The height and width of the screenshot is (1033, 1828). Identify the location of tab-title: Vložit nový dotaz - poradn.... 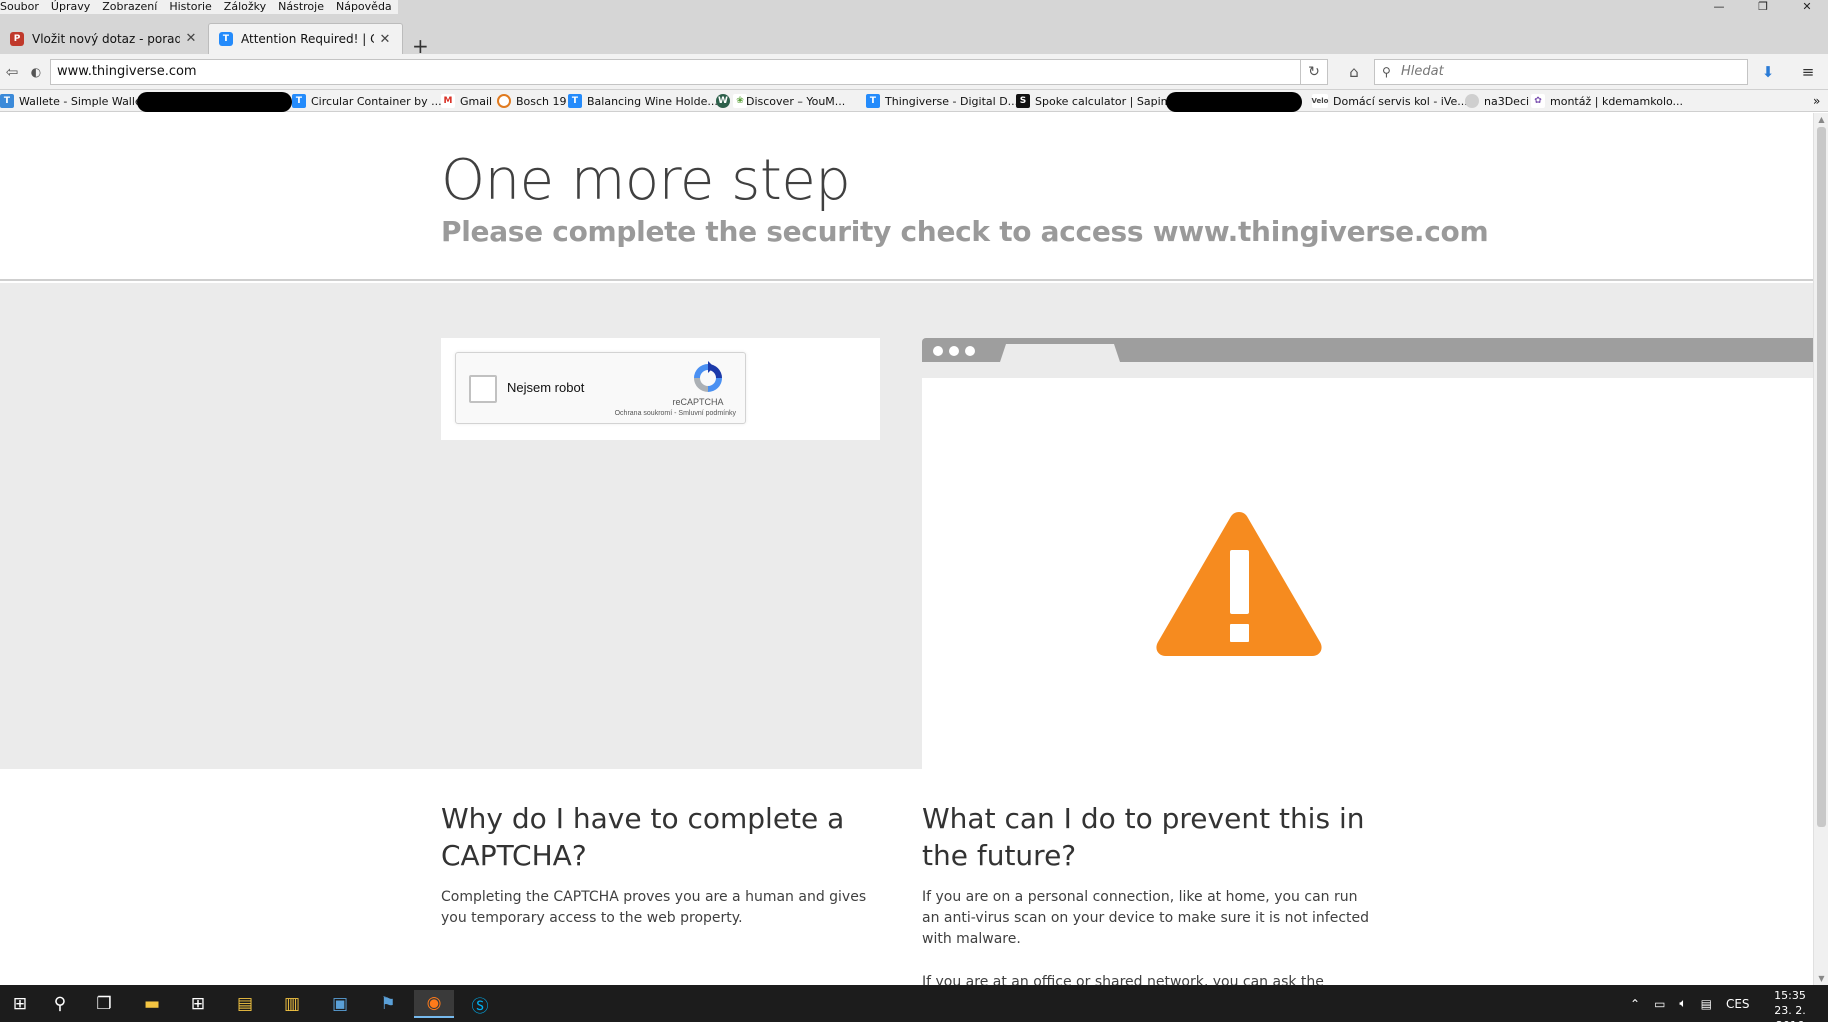
(106, 38).